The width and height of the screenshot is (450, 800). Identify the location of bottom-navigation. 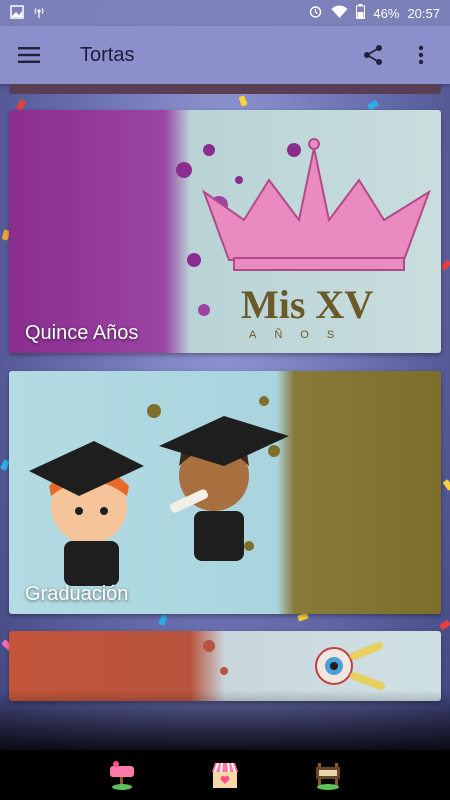
(225, 775).